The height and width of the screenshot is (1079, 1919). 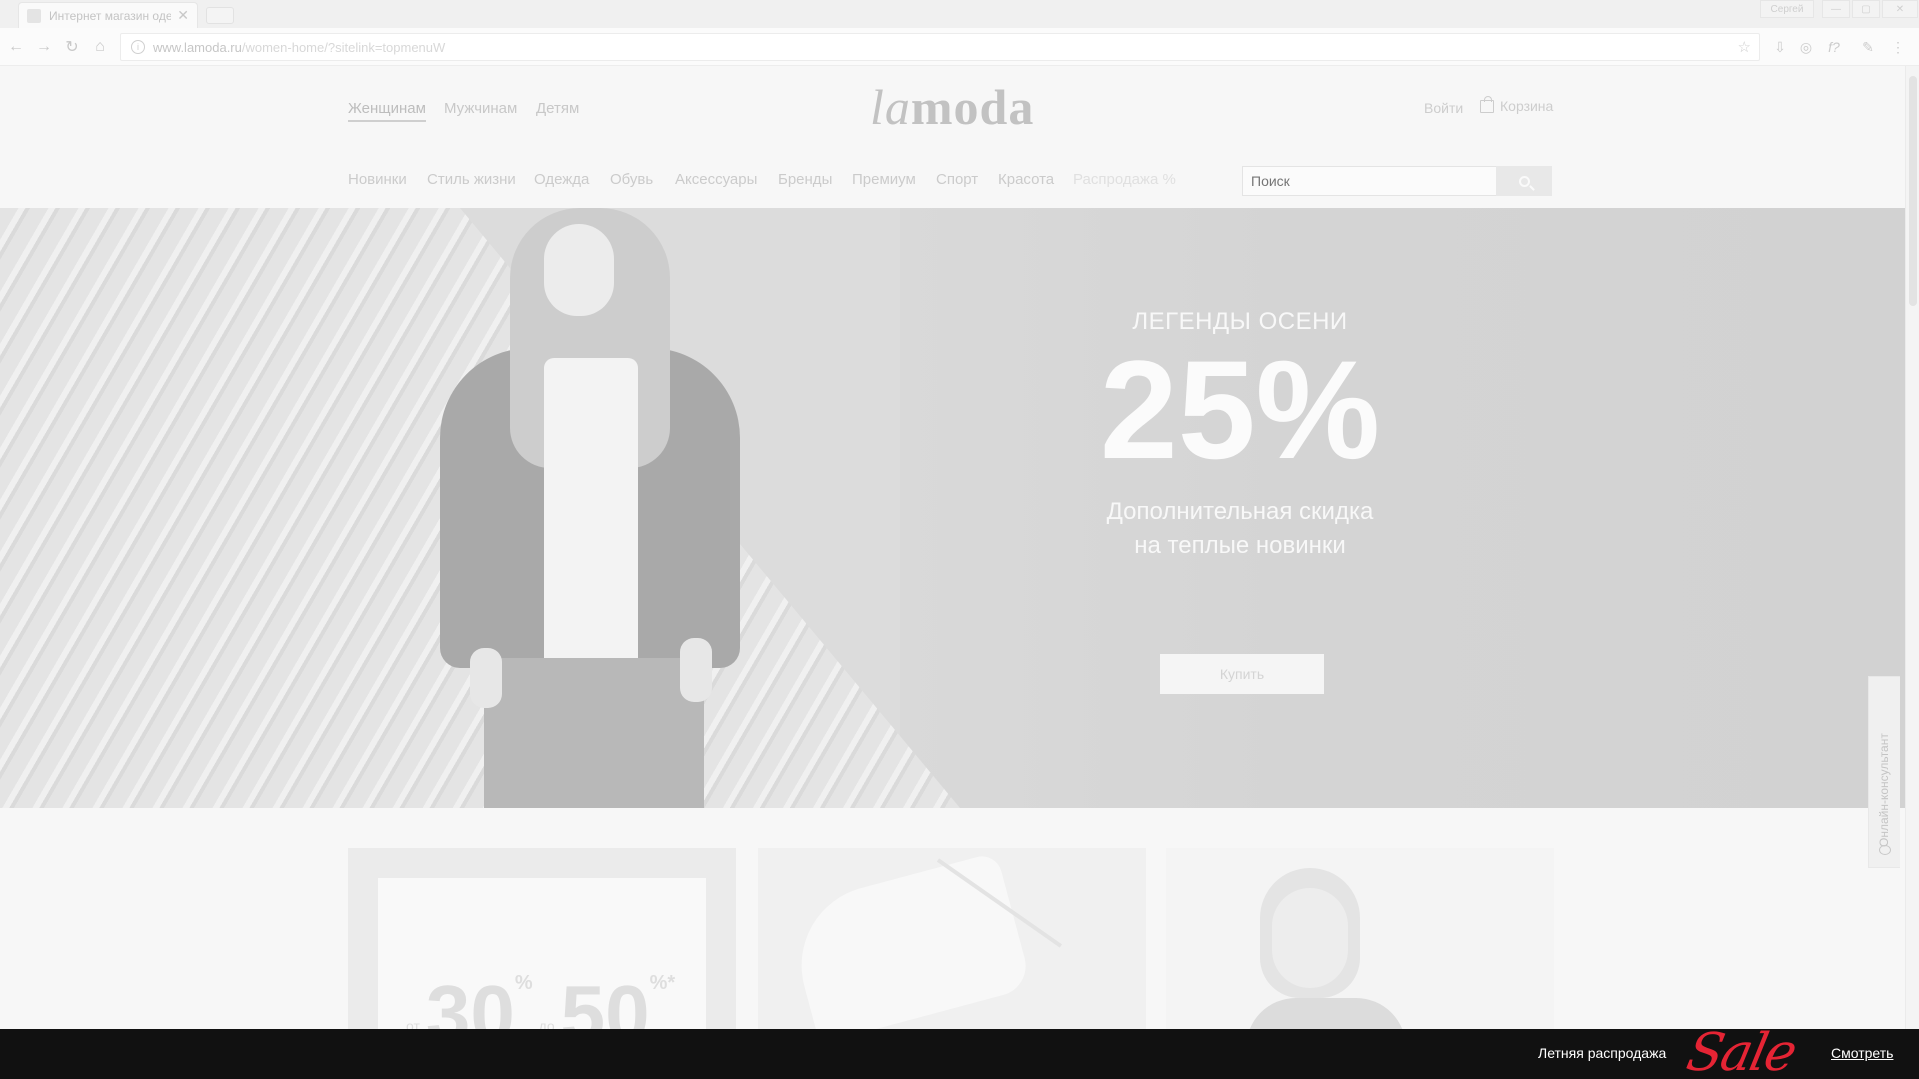 What do you see at coordinates (1242, 674) in the screenshot?
I see `buy-button: Купить` at bounding box center [1242, 674].